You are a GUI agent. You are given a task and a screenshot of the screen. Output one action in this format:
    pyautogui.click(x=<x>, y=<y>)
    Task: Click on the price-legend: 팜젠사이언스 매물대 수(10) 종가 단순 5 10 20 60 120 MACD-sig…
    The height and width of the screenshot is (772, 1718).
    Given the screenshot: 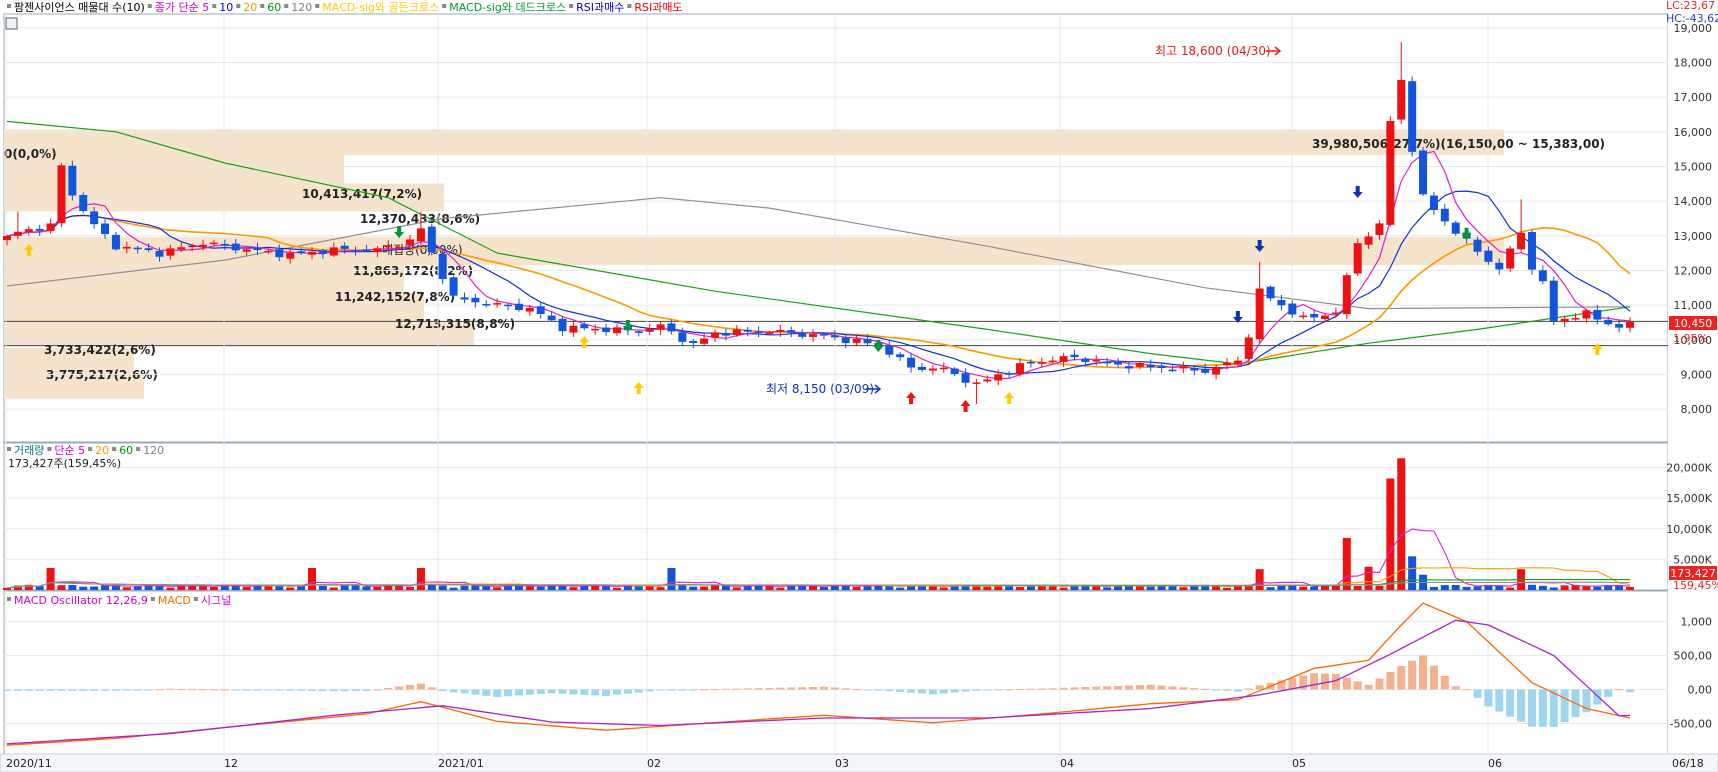 What is the action you would take?
    pyautogui.click(x=345, y=7)
    